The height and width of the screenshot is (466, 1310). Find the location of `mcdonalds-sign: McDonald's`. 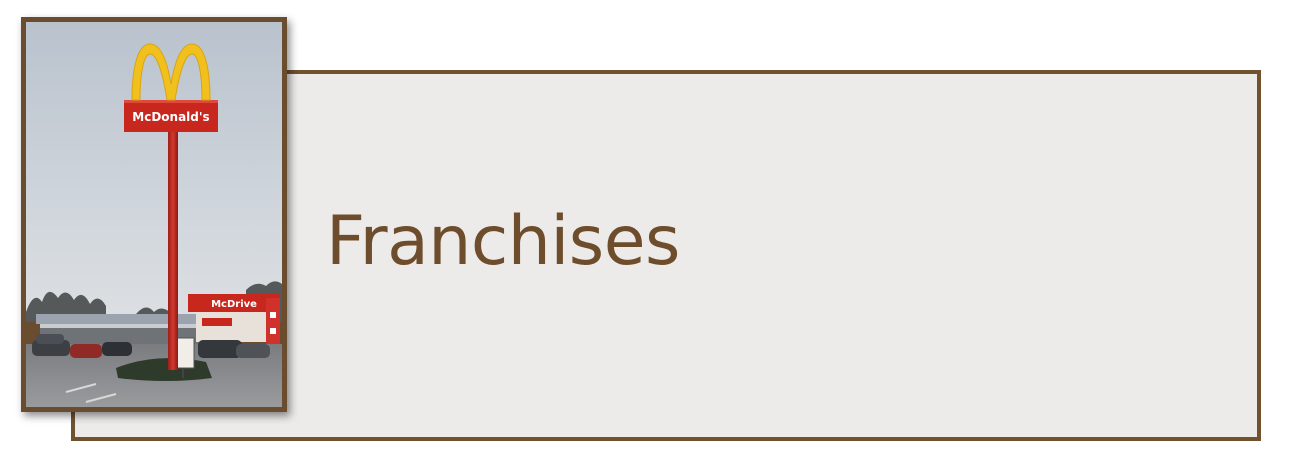

mcdonalds-sign: McDonald's is located at coordinates (171, 116).